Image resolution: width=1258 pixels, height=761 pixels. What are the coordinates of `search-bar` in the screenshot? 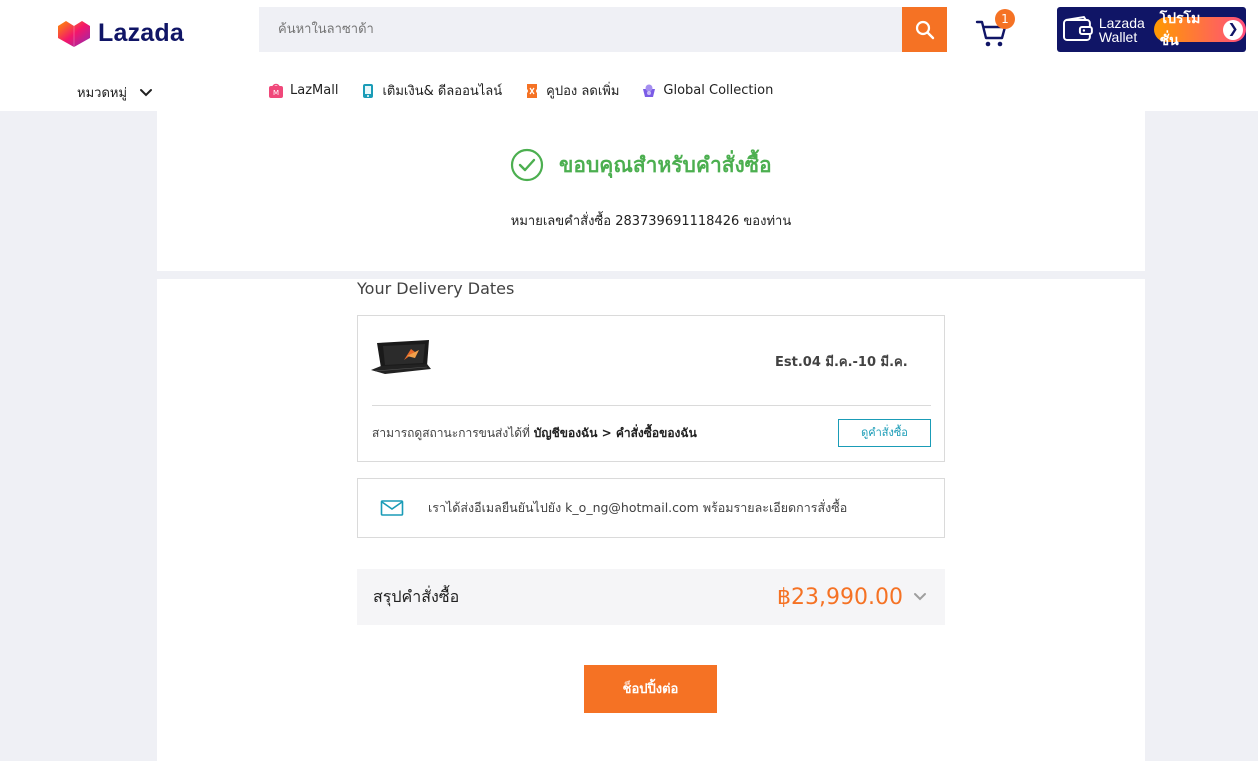 It's located at (603, 29).